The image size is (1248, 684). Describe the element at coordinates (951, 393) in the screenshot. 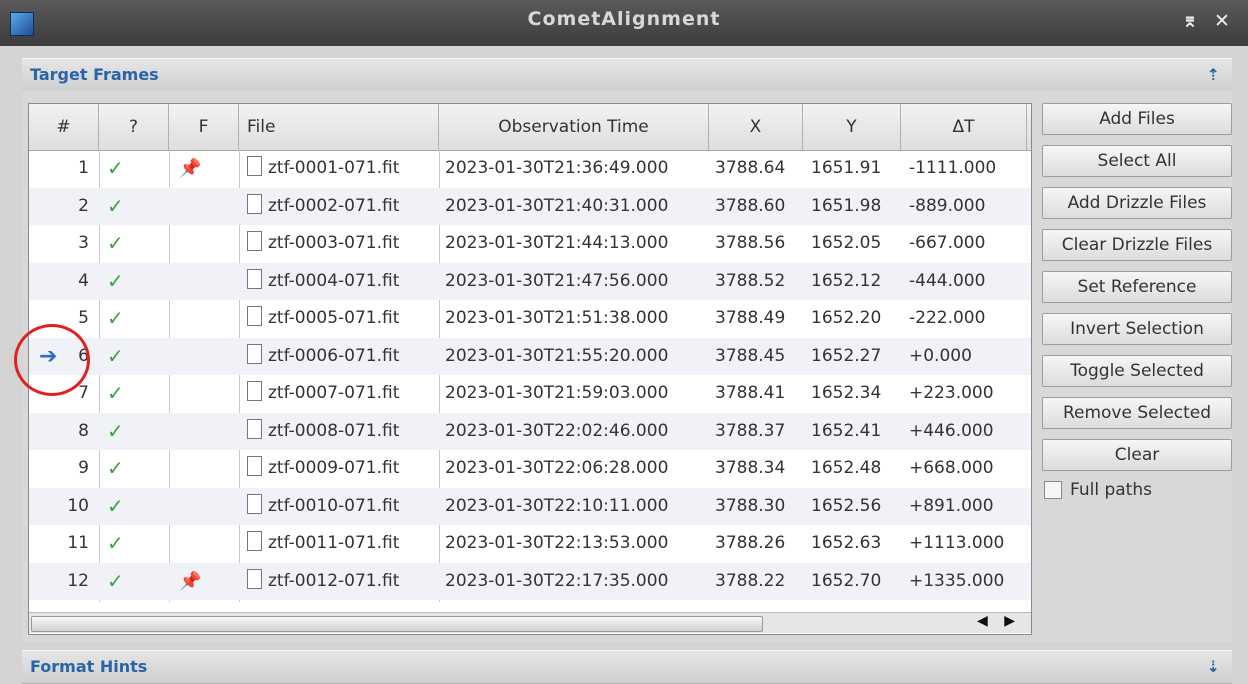

I see `delta-t-value: +223.000` at that location.